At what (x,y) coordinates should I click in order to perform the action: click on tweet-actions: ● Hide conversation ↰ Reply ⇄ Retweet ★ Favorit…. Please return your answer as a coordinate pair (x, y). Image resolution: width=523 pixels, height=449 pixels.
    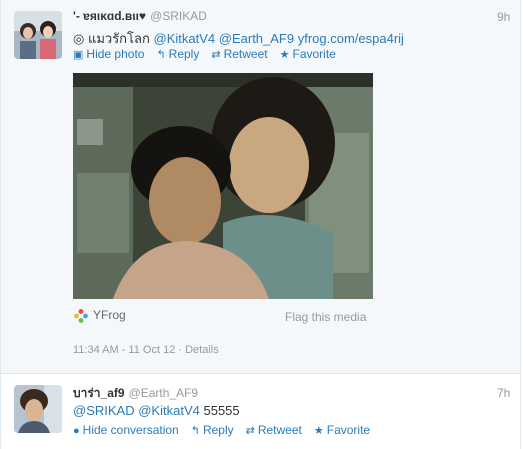
    Looking at the image, I should click on (227, 430).